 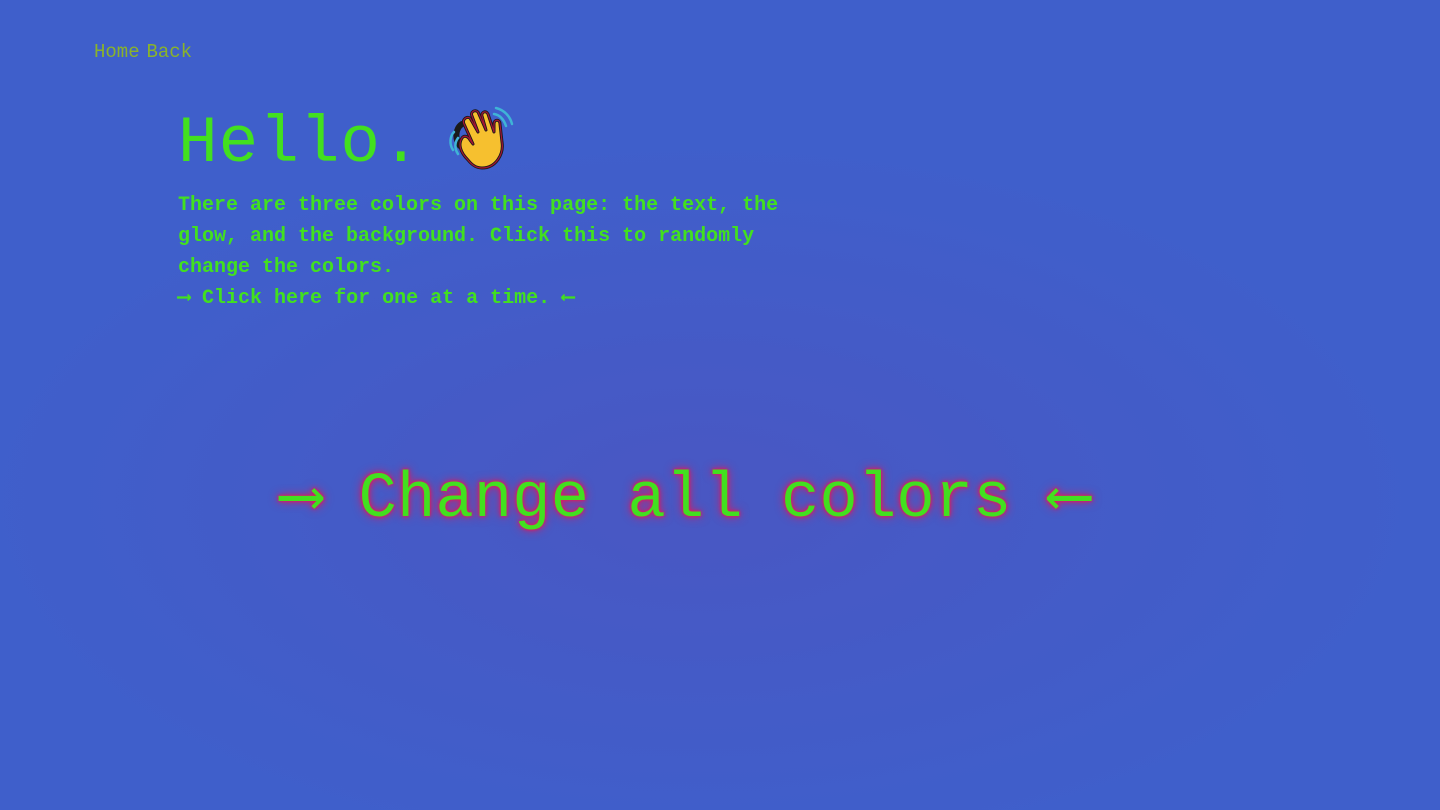 What do you see at coordinates (498, 298) in the screenshot?
I see `one-at-a-time-link: ⟶ Click here for one at a time. ⟵` at bounding box center [498, 298].